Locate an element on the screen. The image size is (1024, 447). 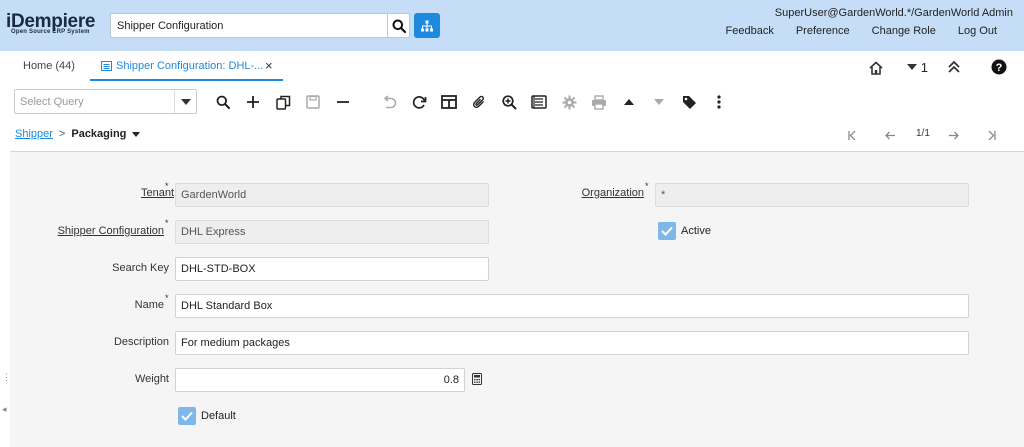
splitter-handle-icon: ⋮ is located at coordinates (6, 377).